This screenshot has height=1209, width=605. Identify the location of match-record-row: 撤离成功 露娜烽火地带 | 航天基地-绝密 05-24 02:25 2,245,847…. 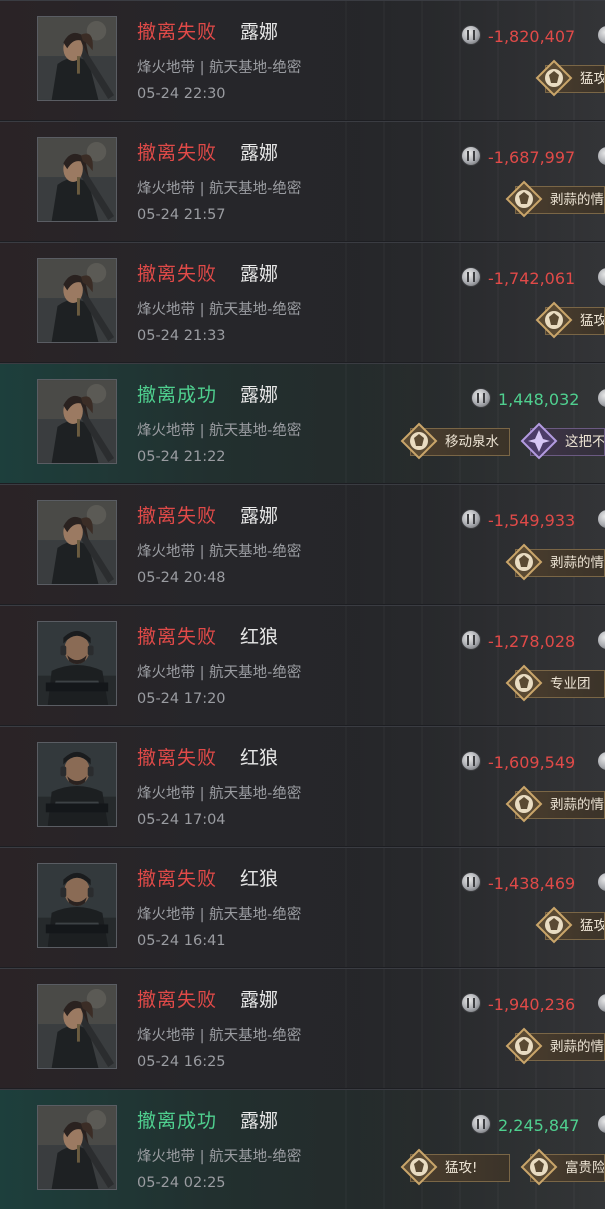
(302, 1149).